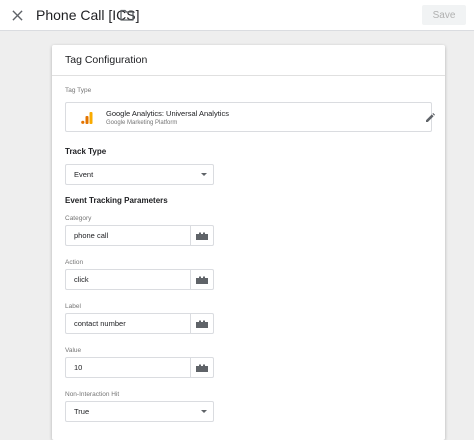 This screenshot has height=440, width=474. Describe the element at coordinates (84, 174) in the screenshot. I see `track-type-value: Event` at that location.